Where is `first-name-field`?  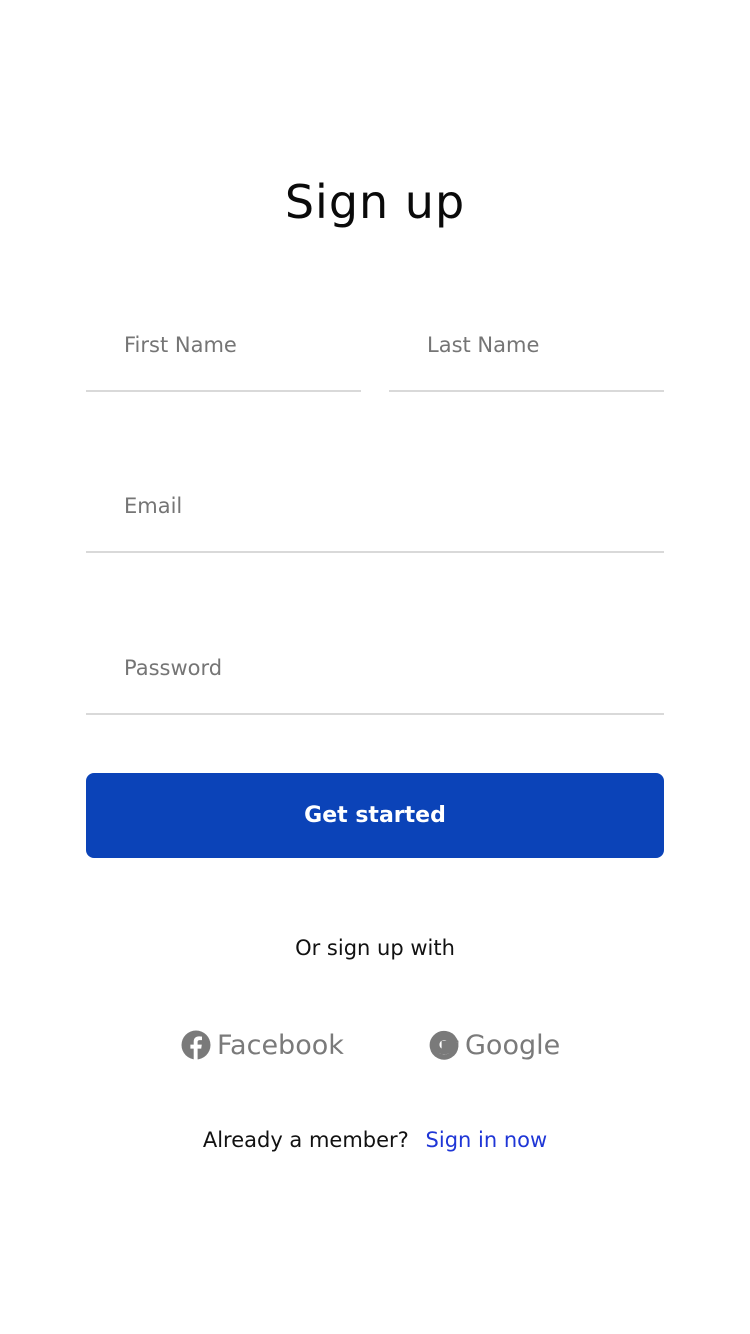 first-name-field is located at coordinates (223, 346).